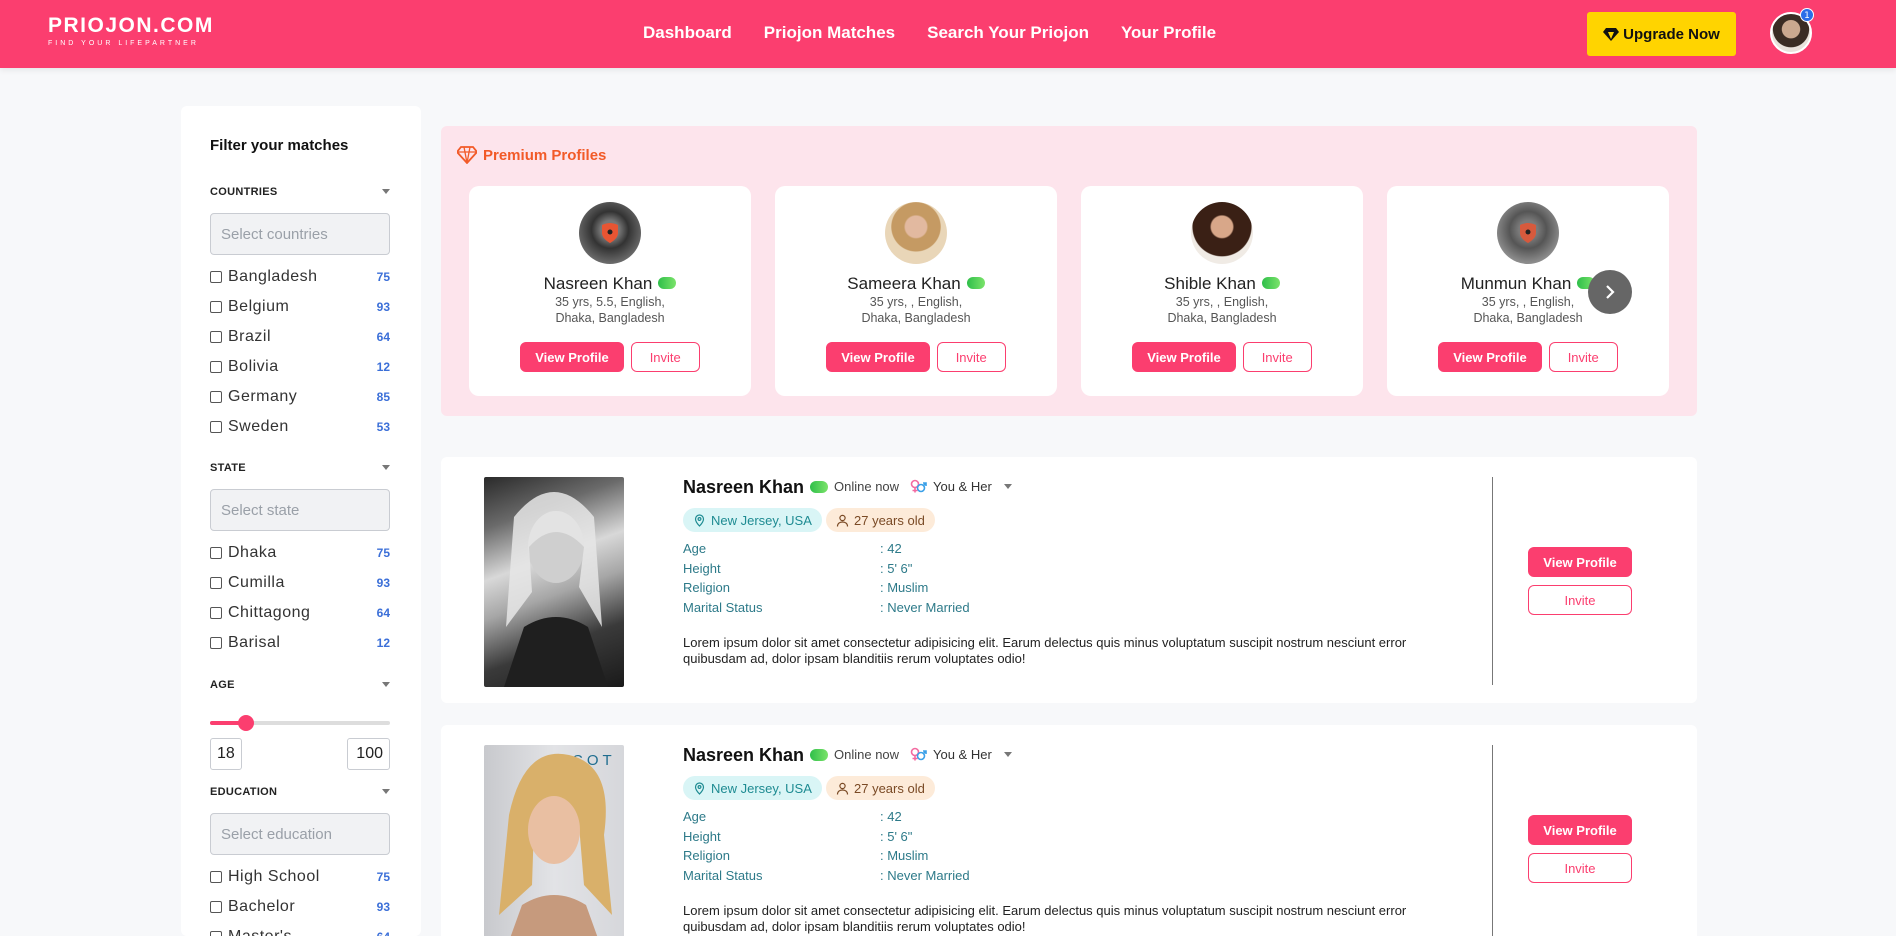 This screenshot has width=1896, height=936. Describe the element at coordinates (554, 840) in the screenshot. I see `match-photo: COT` at that location.